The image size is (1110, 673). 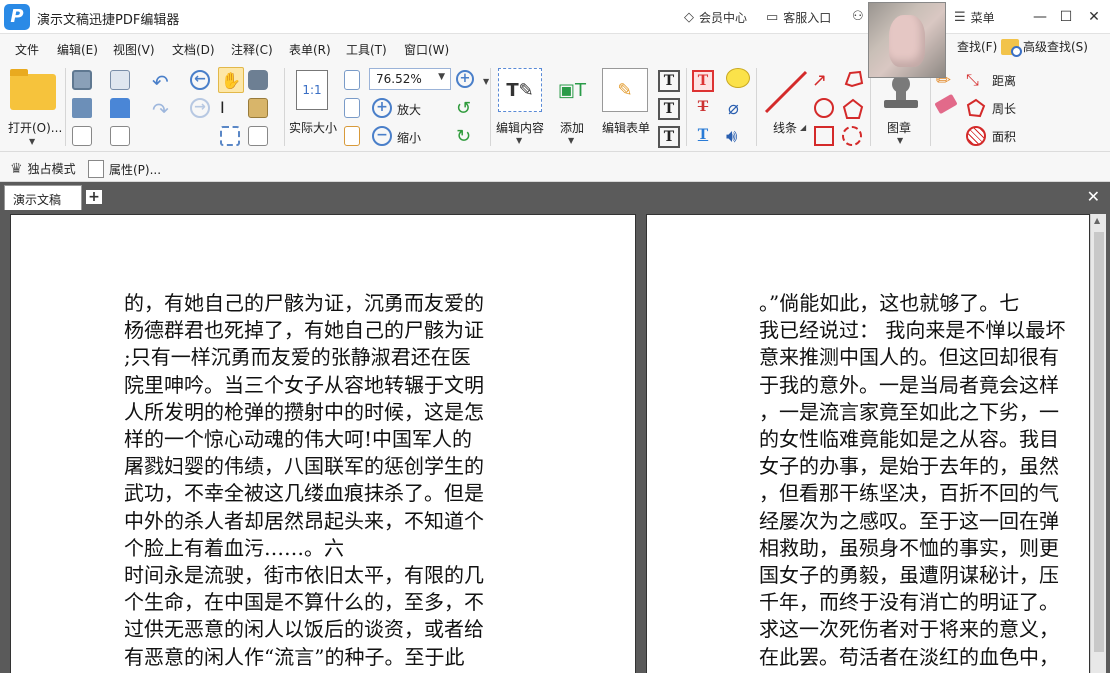 What do you see at coordinates (824, 108) in the screenshot?
I see `ellipse-button` at bounding box center [824, 108].